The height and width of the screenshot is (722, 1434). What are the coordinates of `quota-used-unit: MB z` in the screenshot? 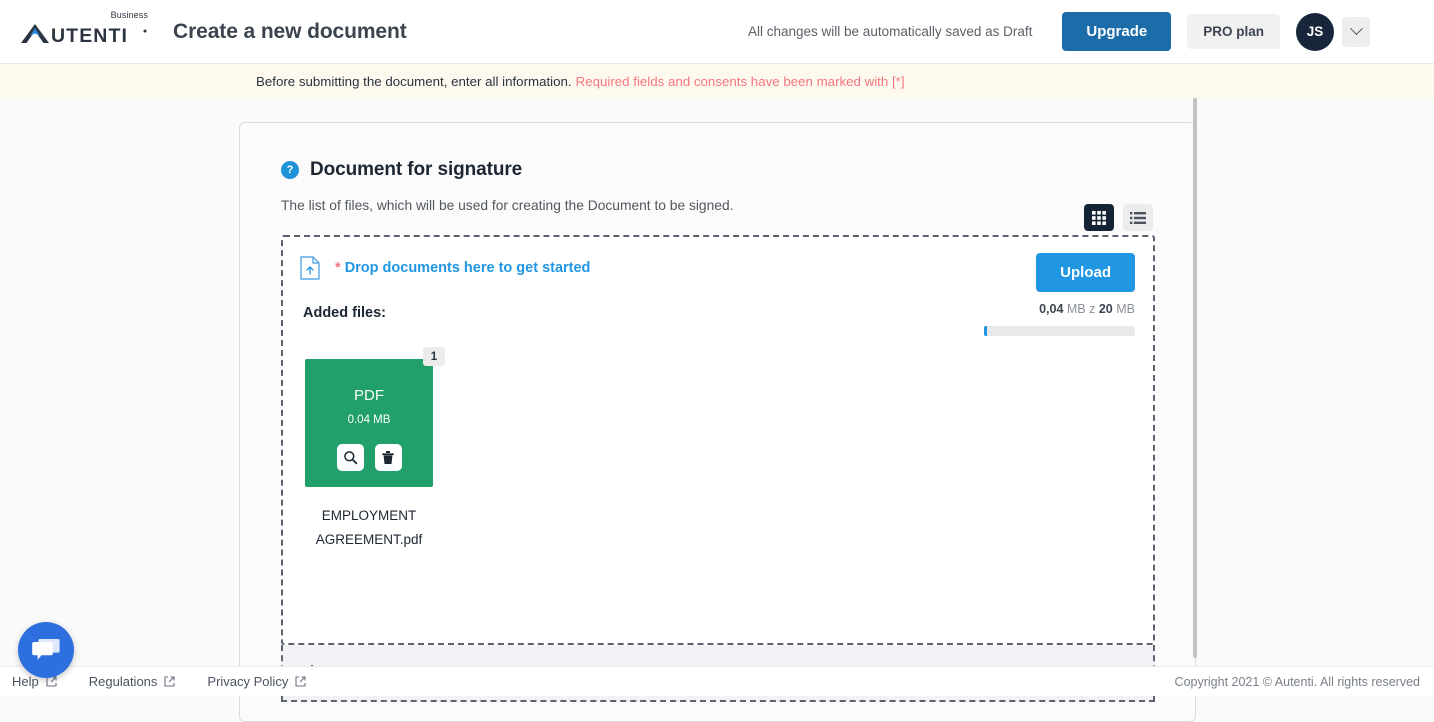 It's located at (1081, 309).